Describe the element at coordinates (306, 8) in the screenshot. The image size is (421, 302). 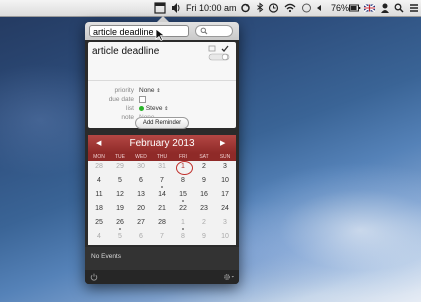
I see `status-circle-icon` at that location.